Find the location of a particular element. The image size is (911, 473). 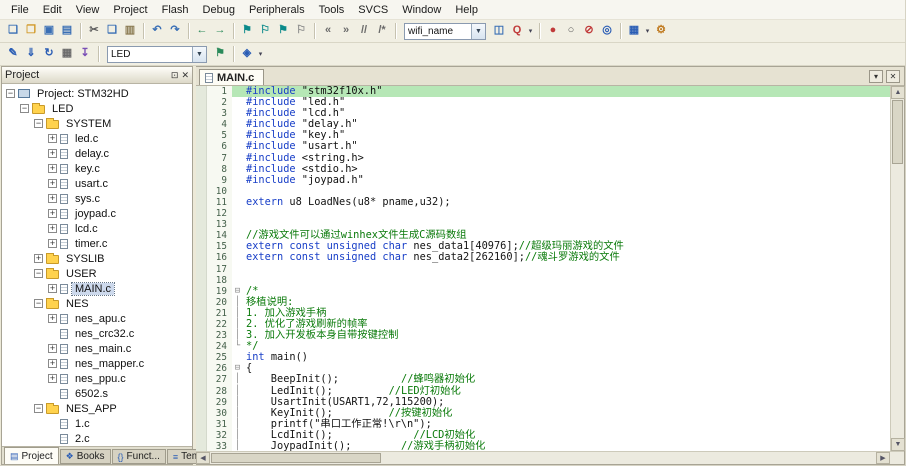

next-bookmark-icon: ⚑ is located at coordinates (283, 31).